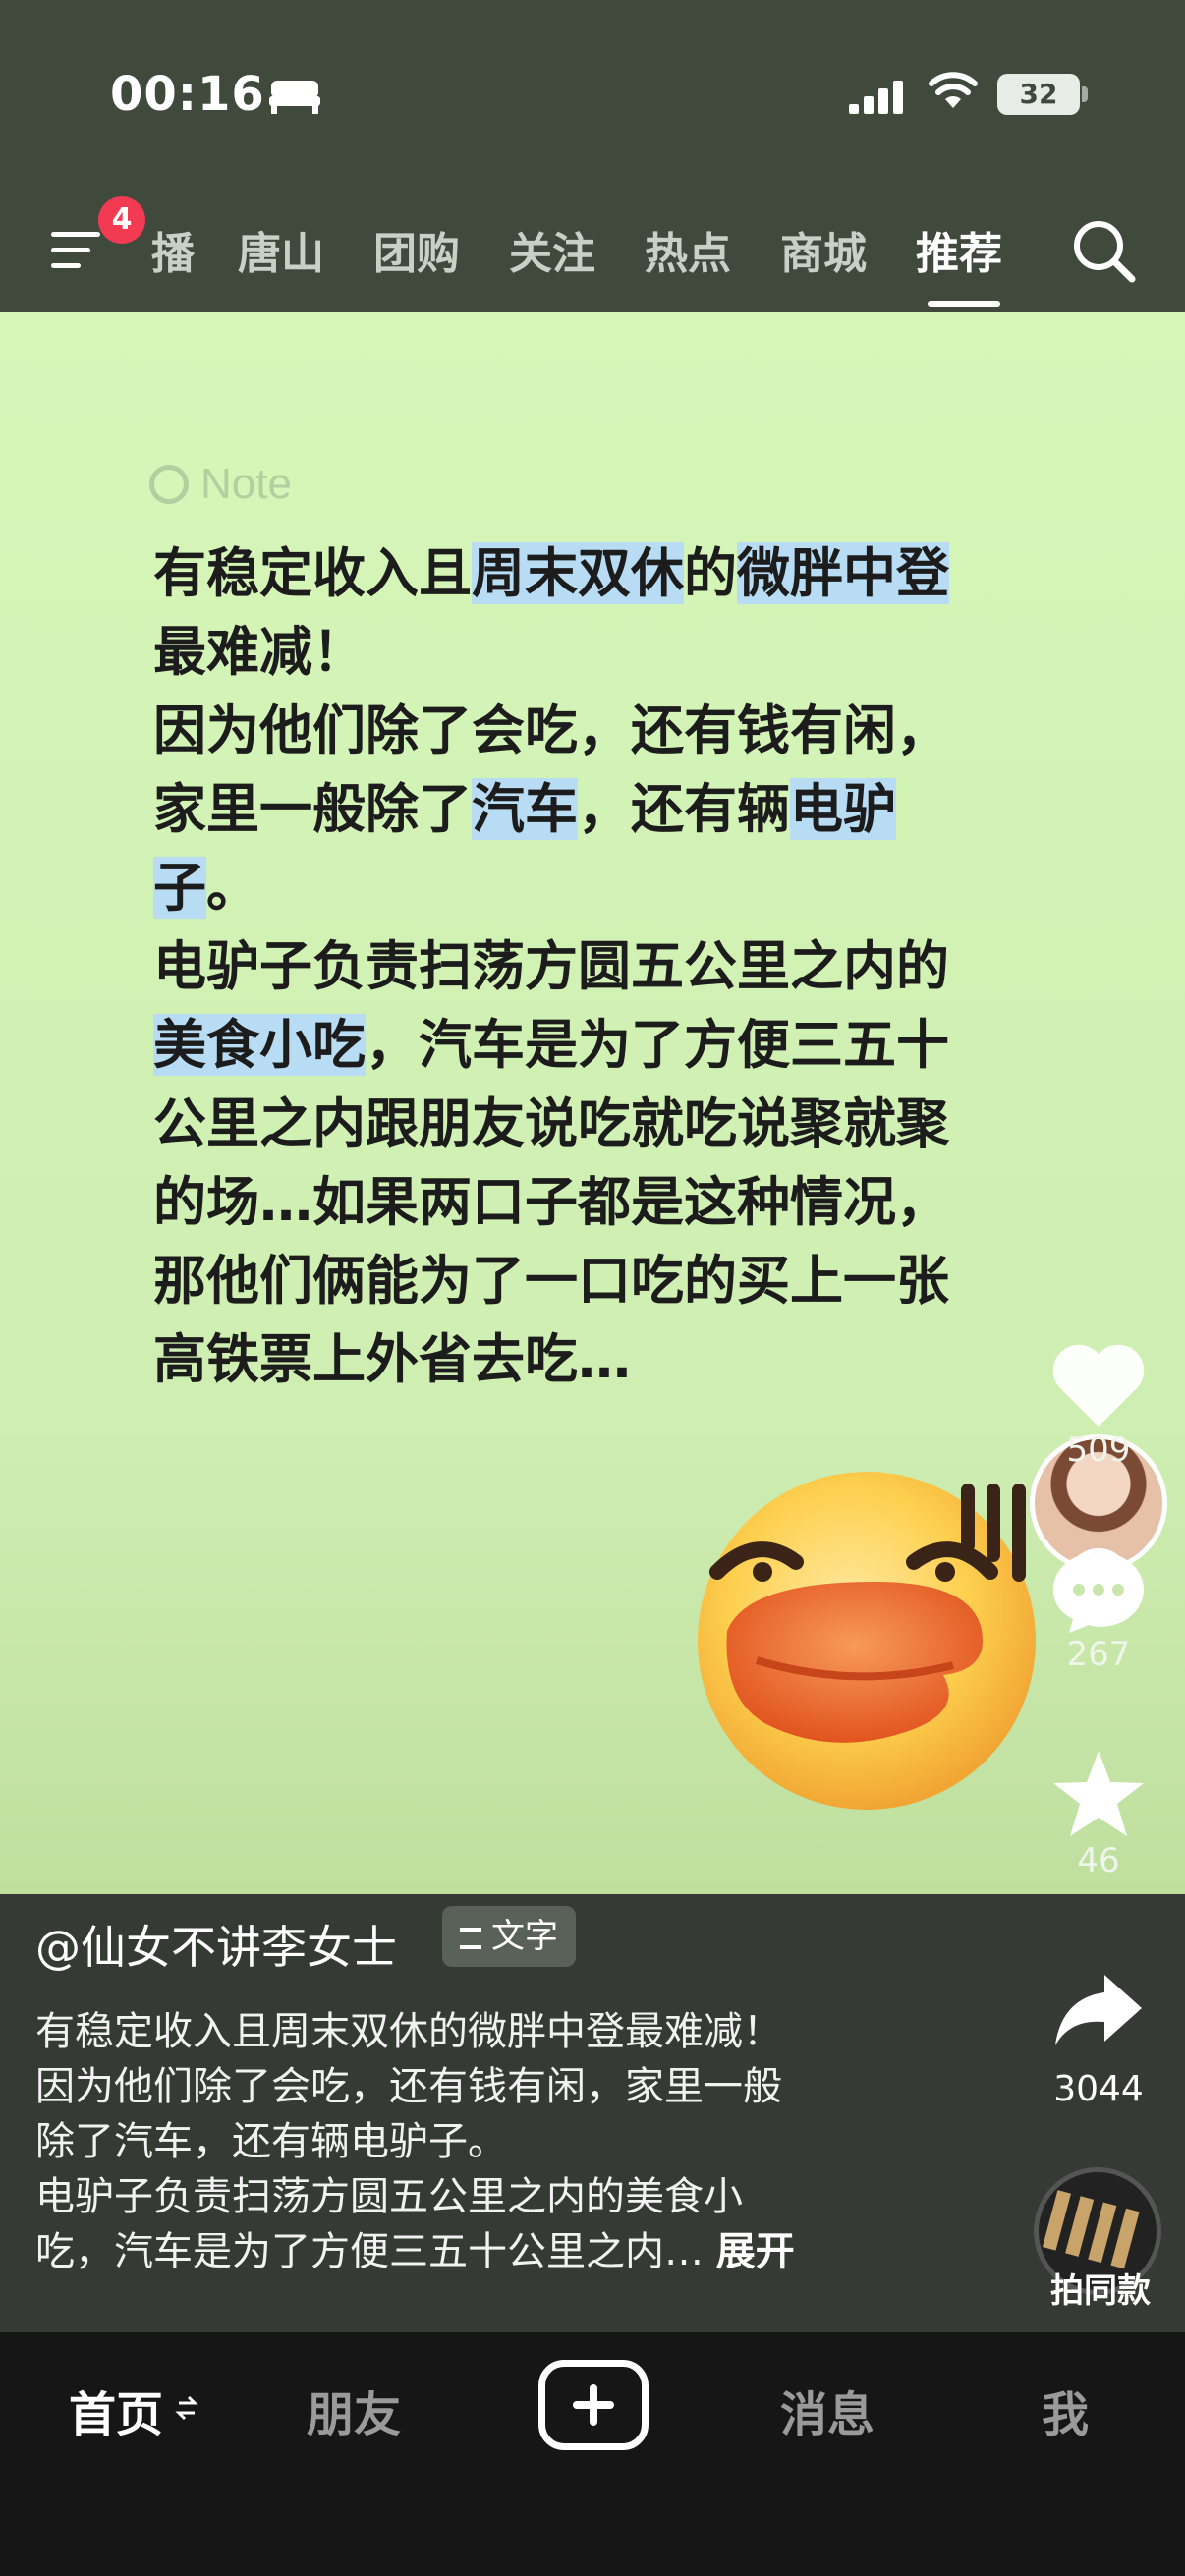 This screenshot has width=1185, height=2576. What do you see at coordinates (122, 220) in the screenshot?
I see `notification-badge: 4` at bounding box center [122, 220].